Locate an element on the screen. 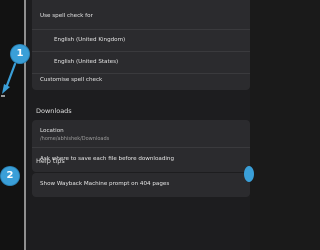 This screenshot has height=250, width=320. annotation-badge-1: 1 is located at coordinates (20, 54).